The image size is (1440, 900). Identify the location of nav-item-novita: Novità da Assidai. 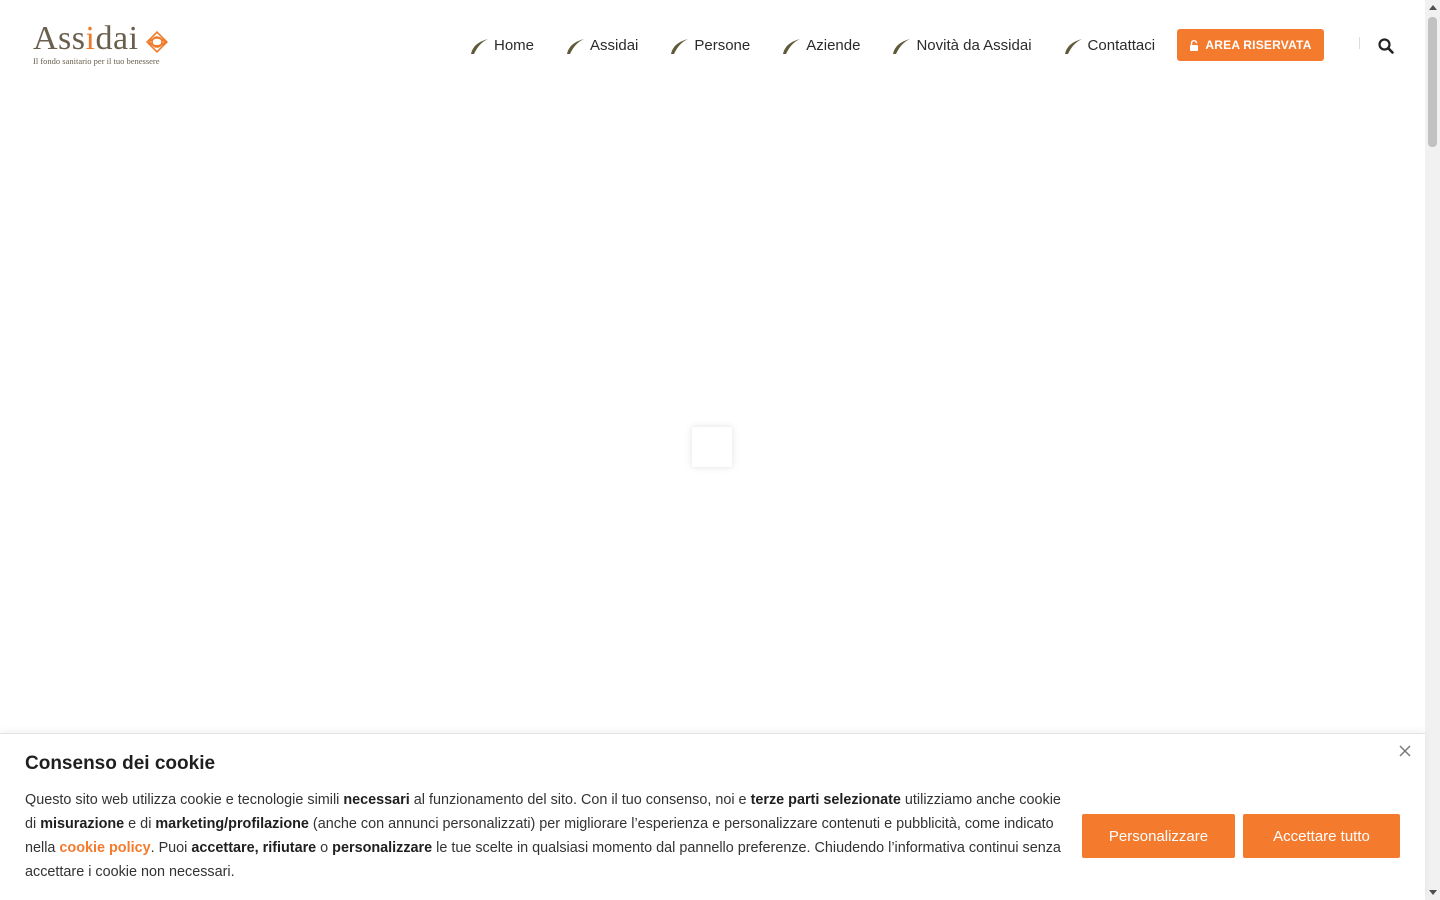
(961, 45).